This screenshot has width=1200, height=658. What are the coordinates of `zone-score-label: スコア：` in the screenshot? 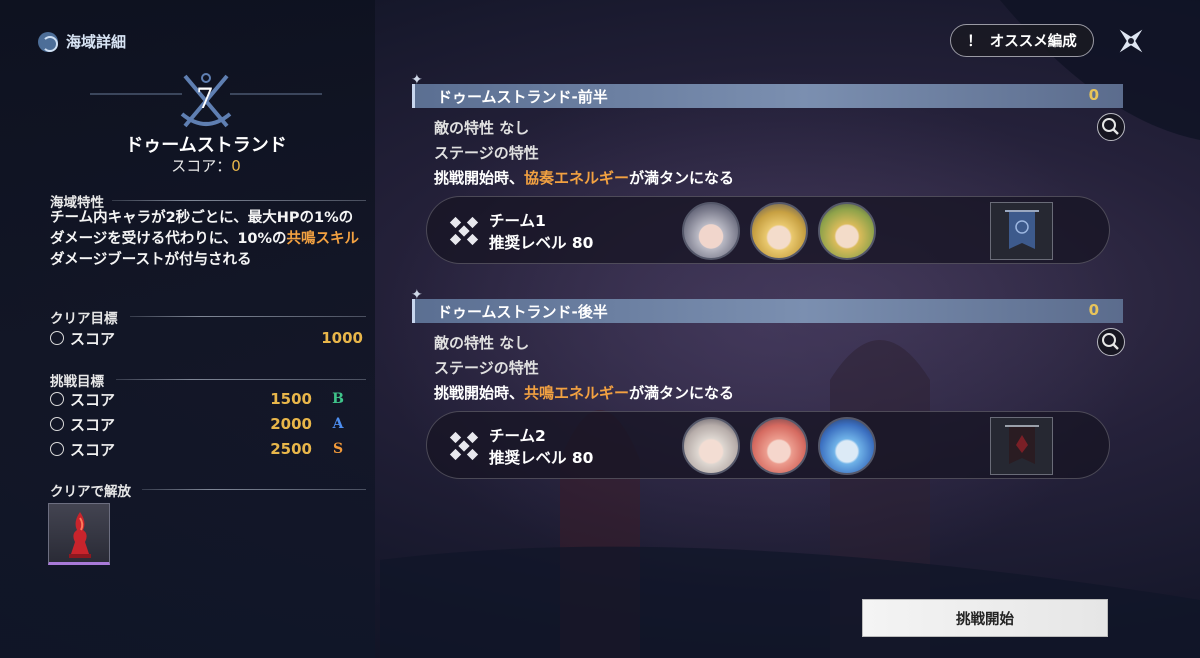 It's located at (201, 166).